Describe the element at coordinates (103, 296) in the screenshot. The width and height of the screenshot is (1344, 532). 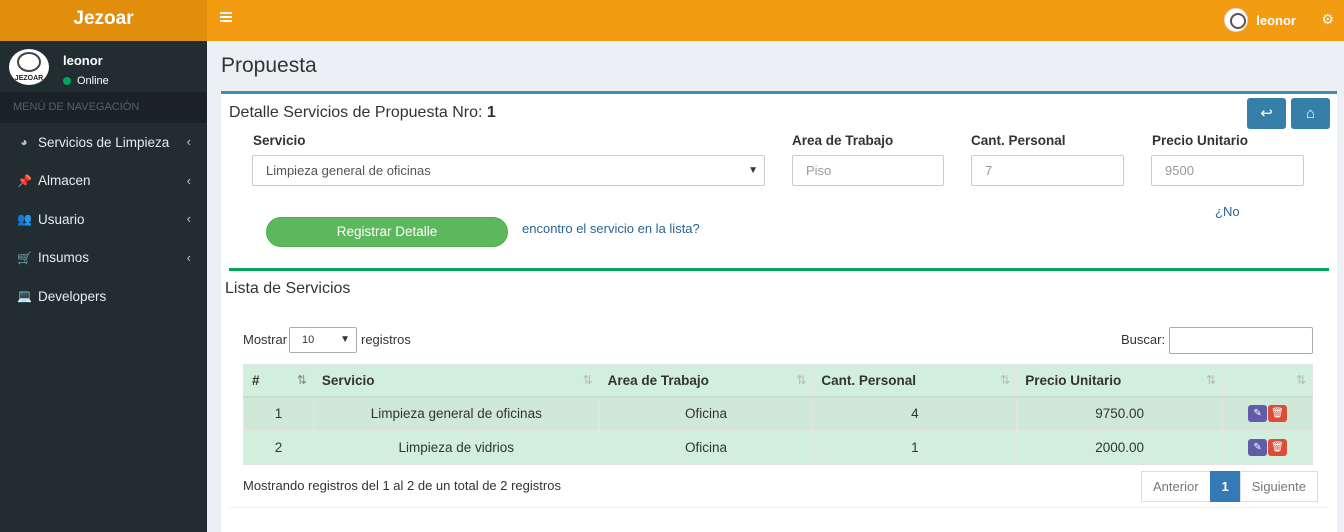
I see `sidebar-item-developers: 💻 Developers` at that location.